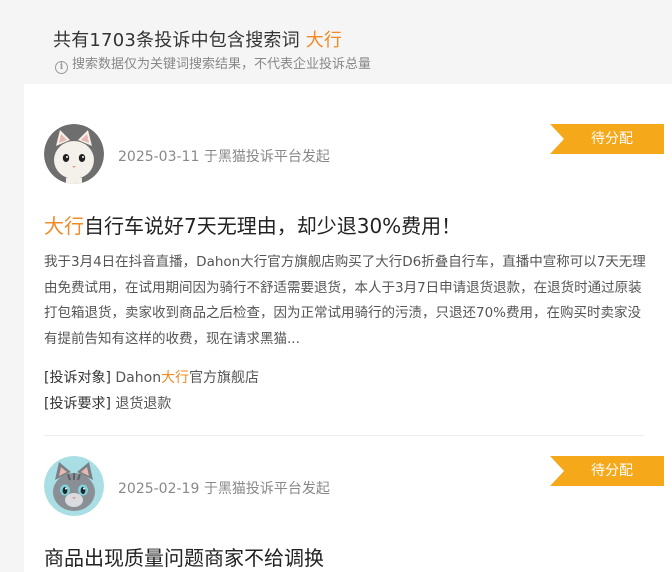  I want to click on complaint-title: 商品出现质量问题商家不给调换, so click(184, 556).